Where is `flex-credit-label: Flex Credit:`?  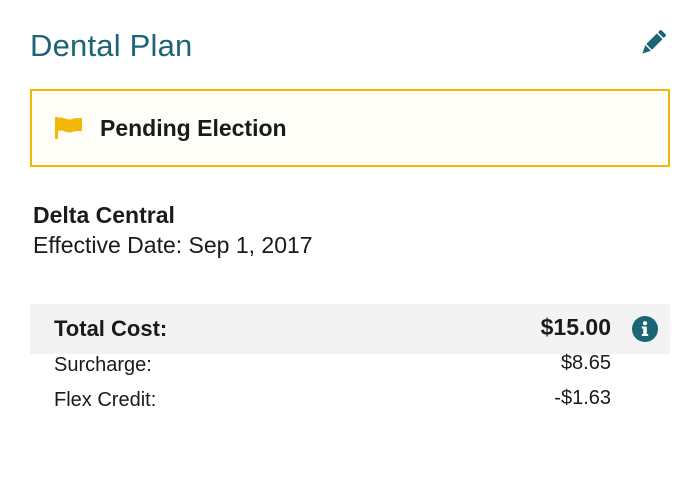 flex-credit-label: Flex Credit: is located at coordinates (105, 400).